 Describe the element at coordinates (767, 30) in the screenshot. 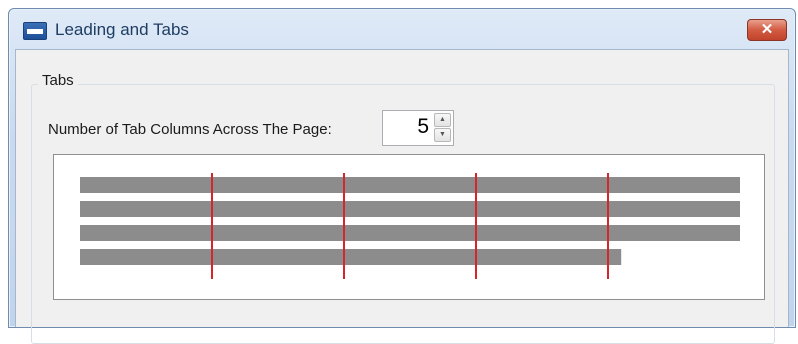

I see `close-button: ✕` at that location.